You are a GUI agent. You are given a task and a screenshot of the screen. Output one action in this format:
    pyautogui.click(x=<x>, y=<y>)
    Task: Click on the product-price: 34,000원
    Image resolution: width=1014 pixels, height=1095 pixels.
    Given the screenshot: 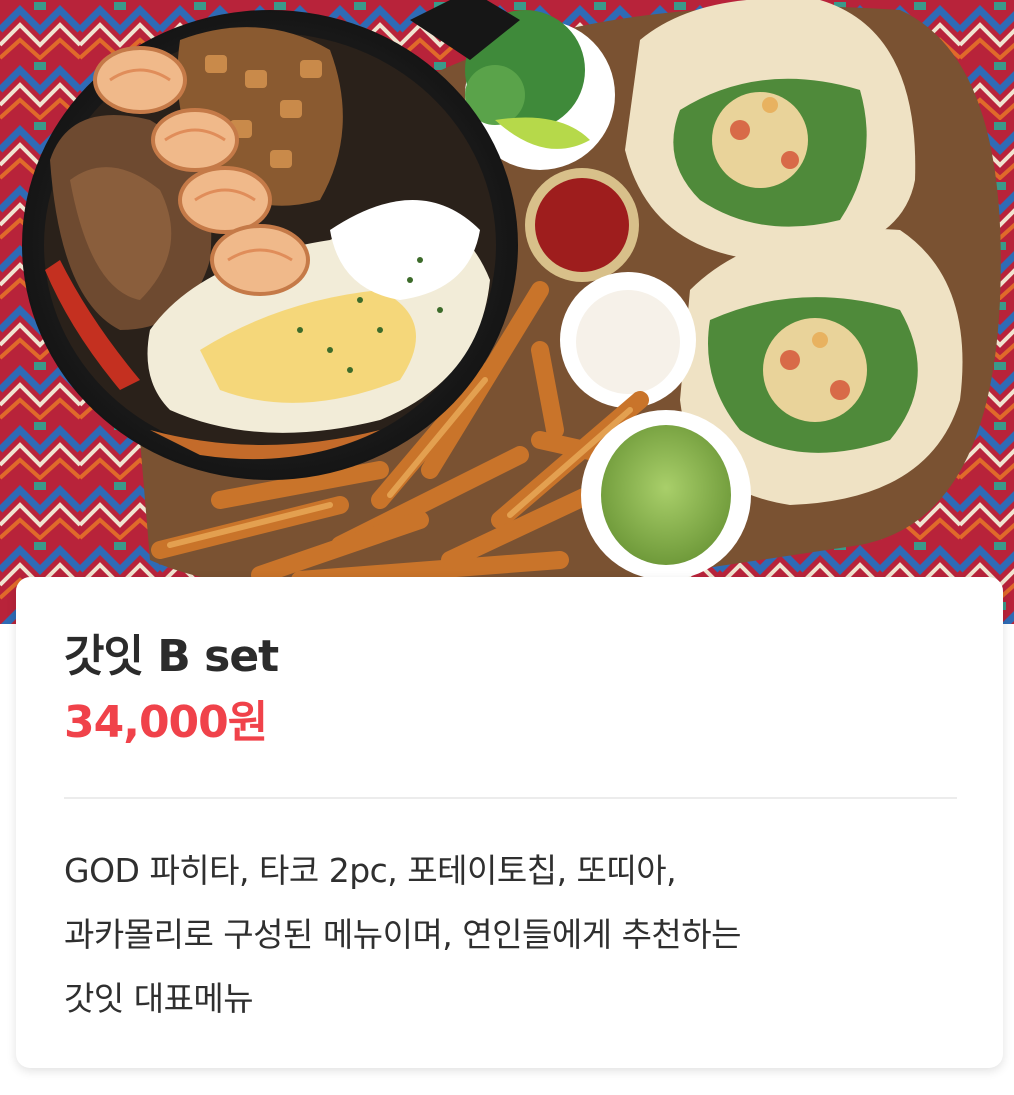 What is the action you would take?
    pyautogui.click(x=166, y=722)
    